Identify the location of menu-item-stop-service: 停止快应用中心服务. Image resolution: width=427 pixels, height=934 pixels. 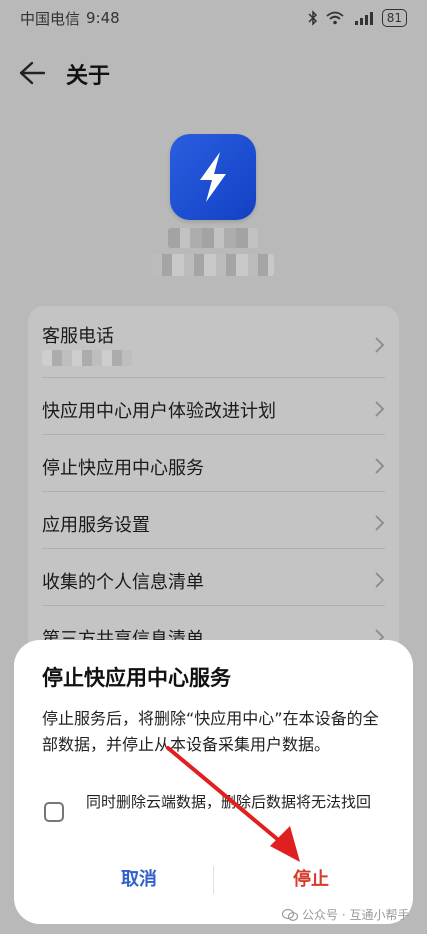
(213, 463).